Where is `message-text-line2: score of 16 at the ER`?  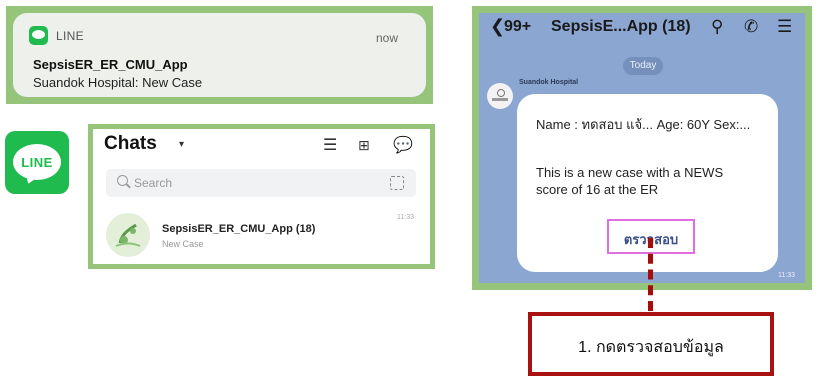
message-text-line2: score of 16 at the ER is located at coordinates (597, 189).